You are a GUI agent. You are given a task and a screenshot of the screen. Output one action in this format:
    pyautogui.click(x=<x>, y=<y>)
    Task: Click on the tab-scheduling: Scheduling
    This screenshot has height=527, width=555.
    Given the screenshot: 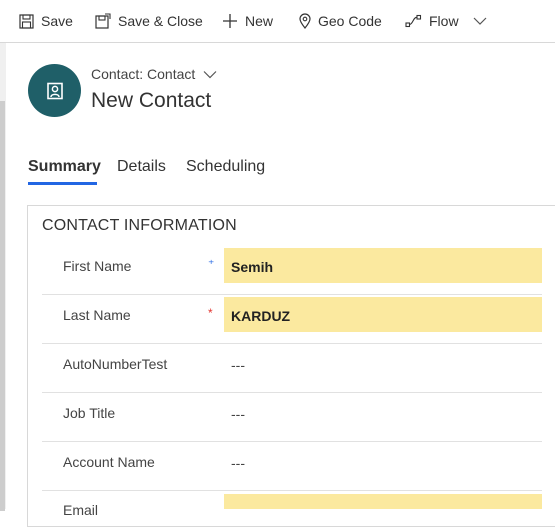 What is the action you would take?
    pyautogui.click(x=225, y=167)
    